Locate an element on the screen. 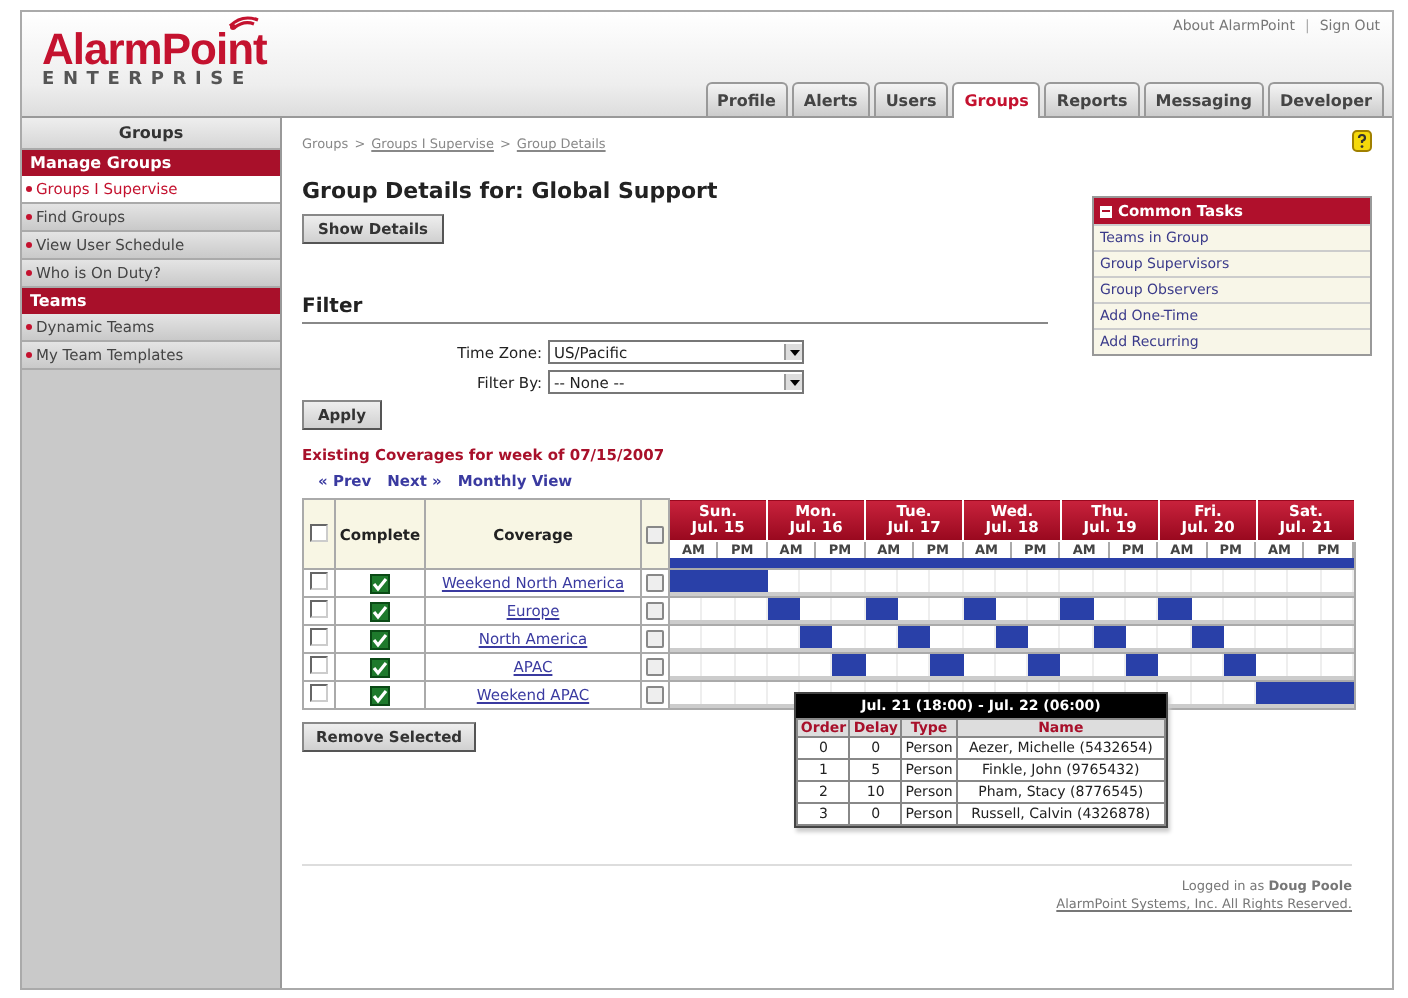 This screenshot has width=1408, height=998. sidebar-section-header: Teams is located at coordinates (151, 301).